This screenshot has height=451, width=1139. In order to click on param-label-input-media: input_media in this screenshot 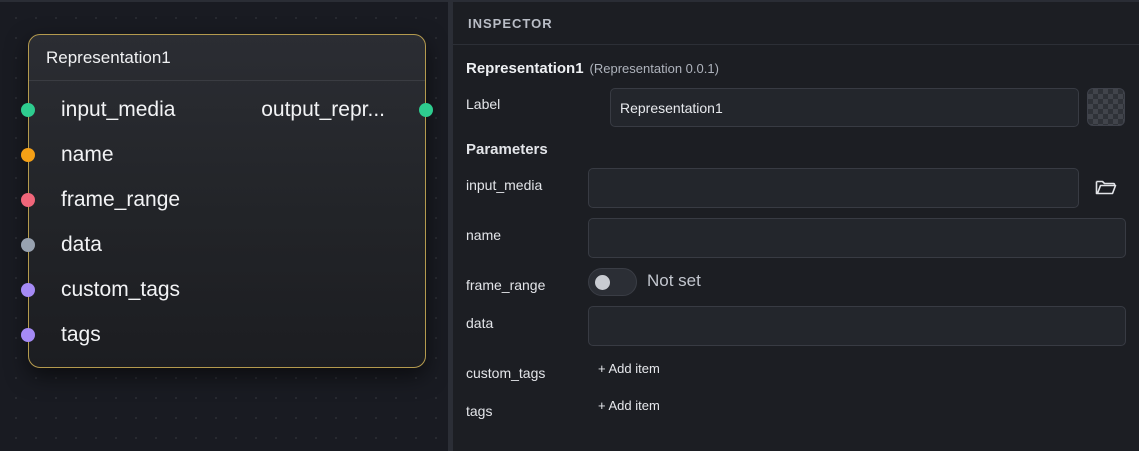, I will do `click(504, 185)`.